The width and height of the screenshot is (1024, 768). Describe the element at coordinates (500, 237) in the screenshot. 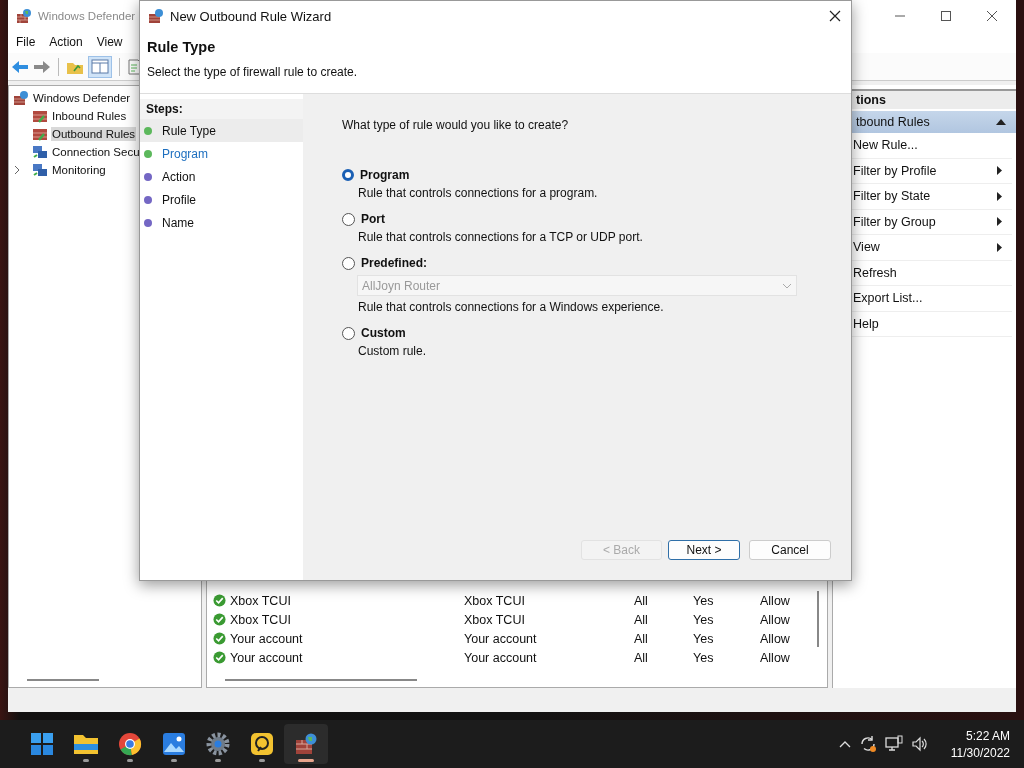

I see `option-description: Rule that controls connections for a TCP or UDP port.` at that location.